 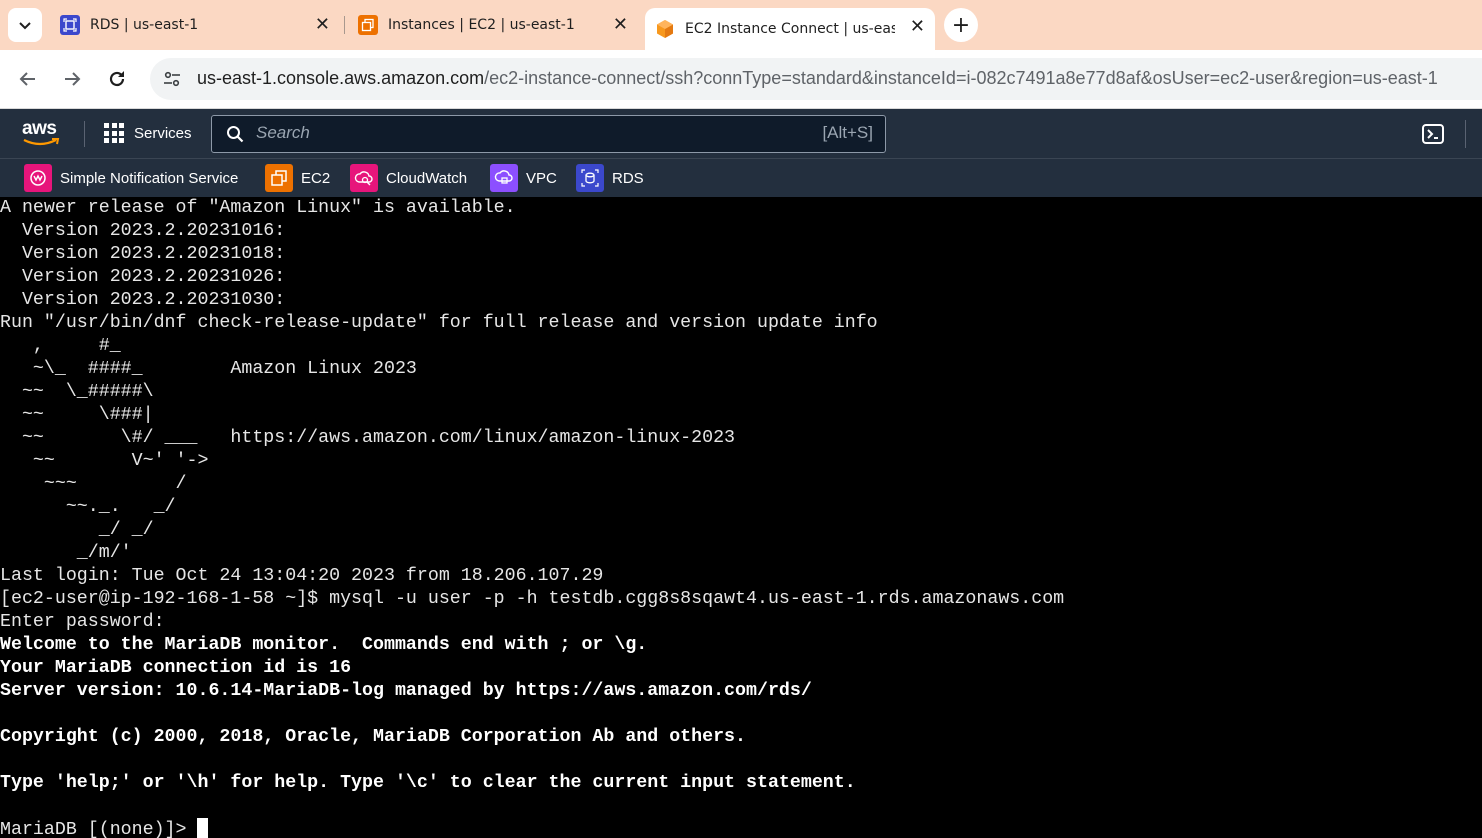 What do you see at coordinates (590, 178) in the screenshot?
I see `rds-icon` at bounding box center [590, 178].